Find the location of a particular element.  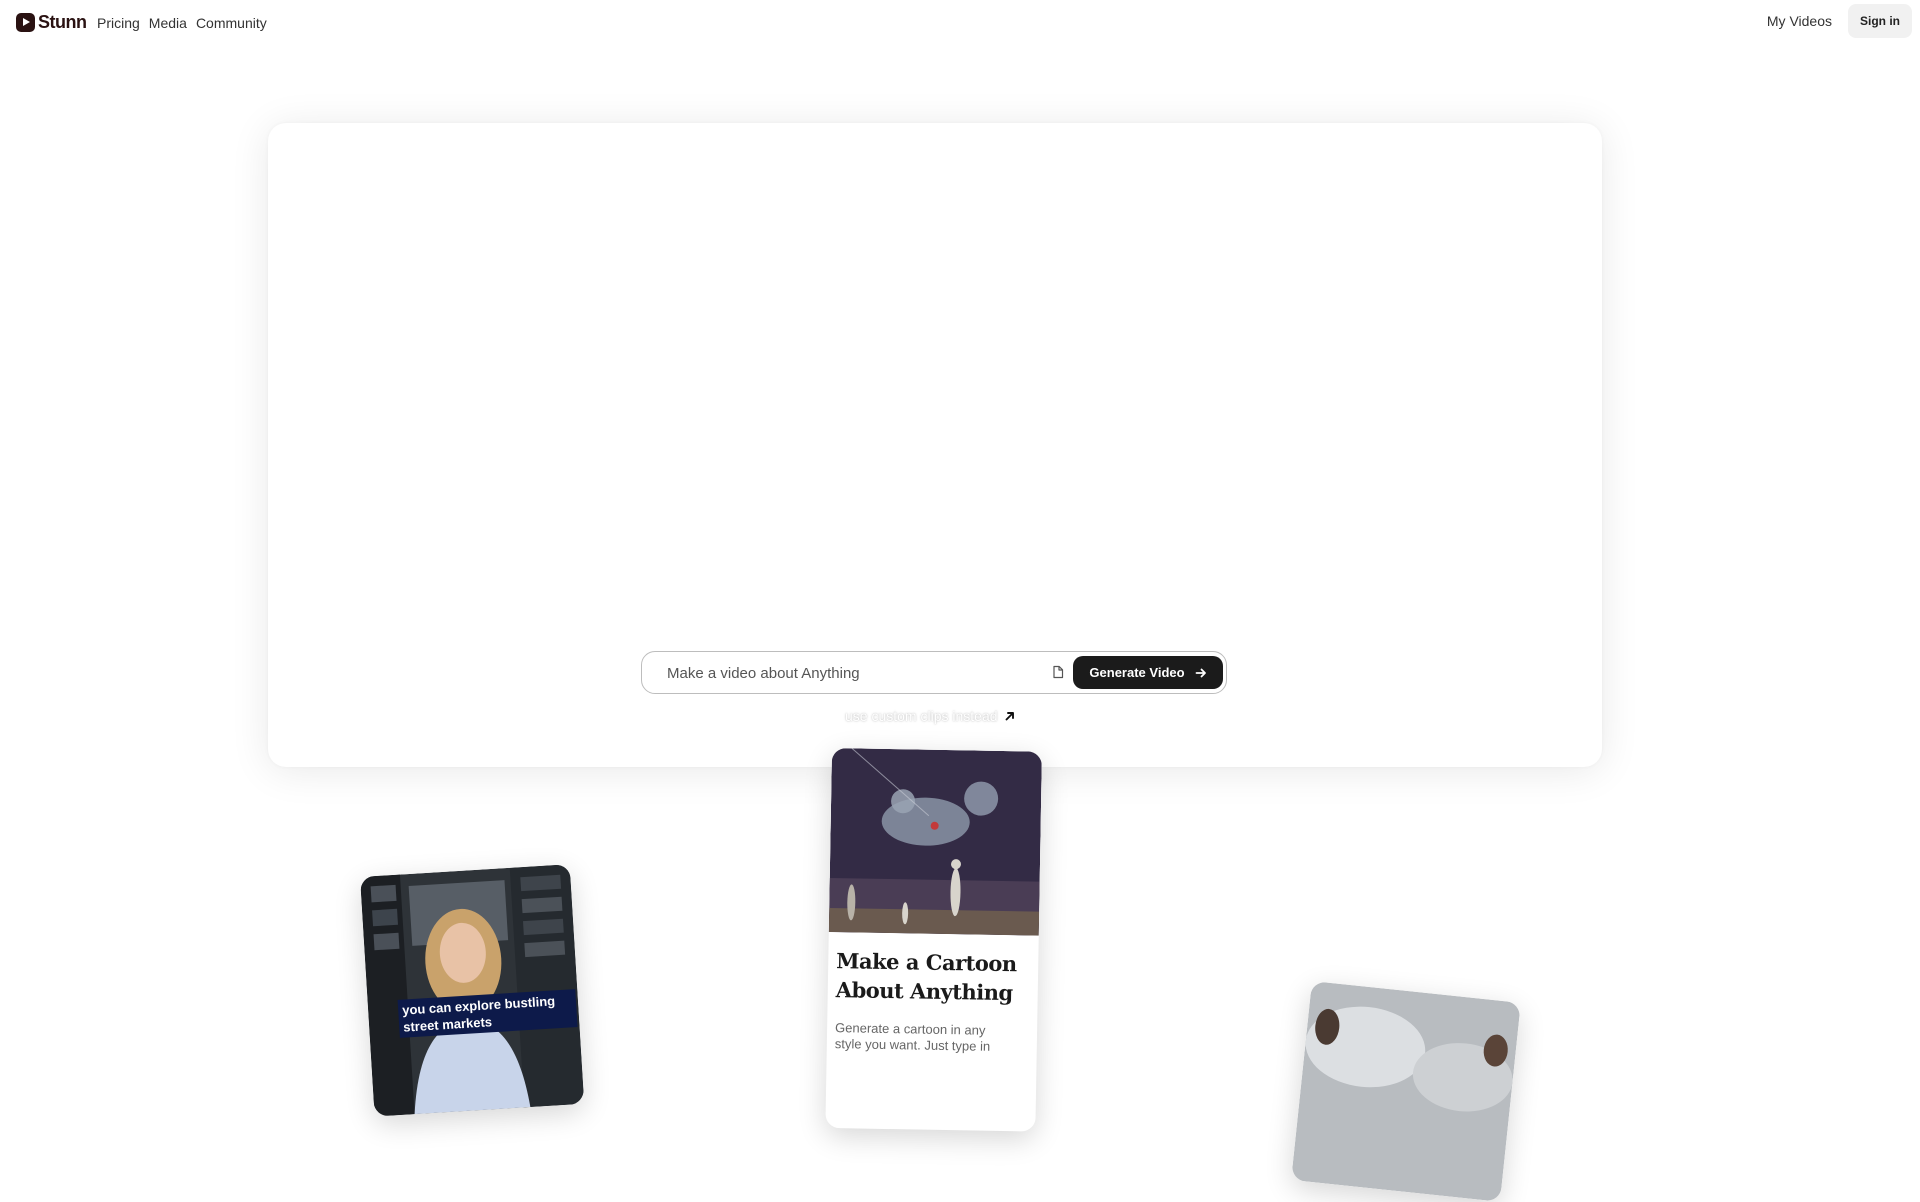

example-card-photo is located at coordinates (1406, 1091).